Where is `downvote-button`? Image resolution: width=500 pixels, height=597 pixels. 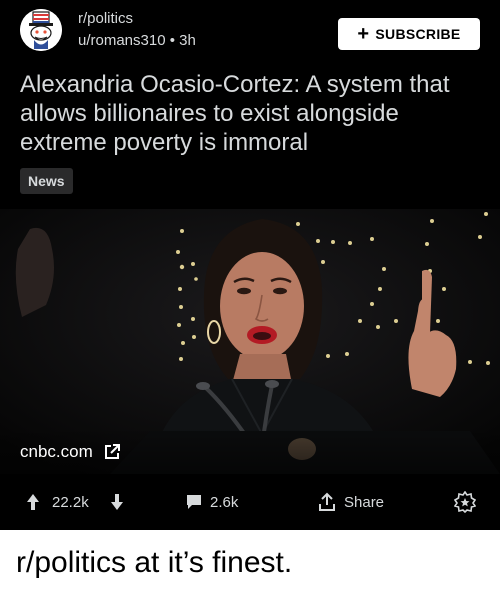
downvote-button is located at coordinates (117, 502).